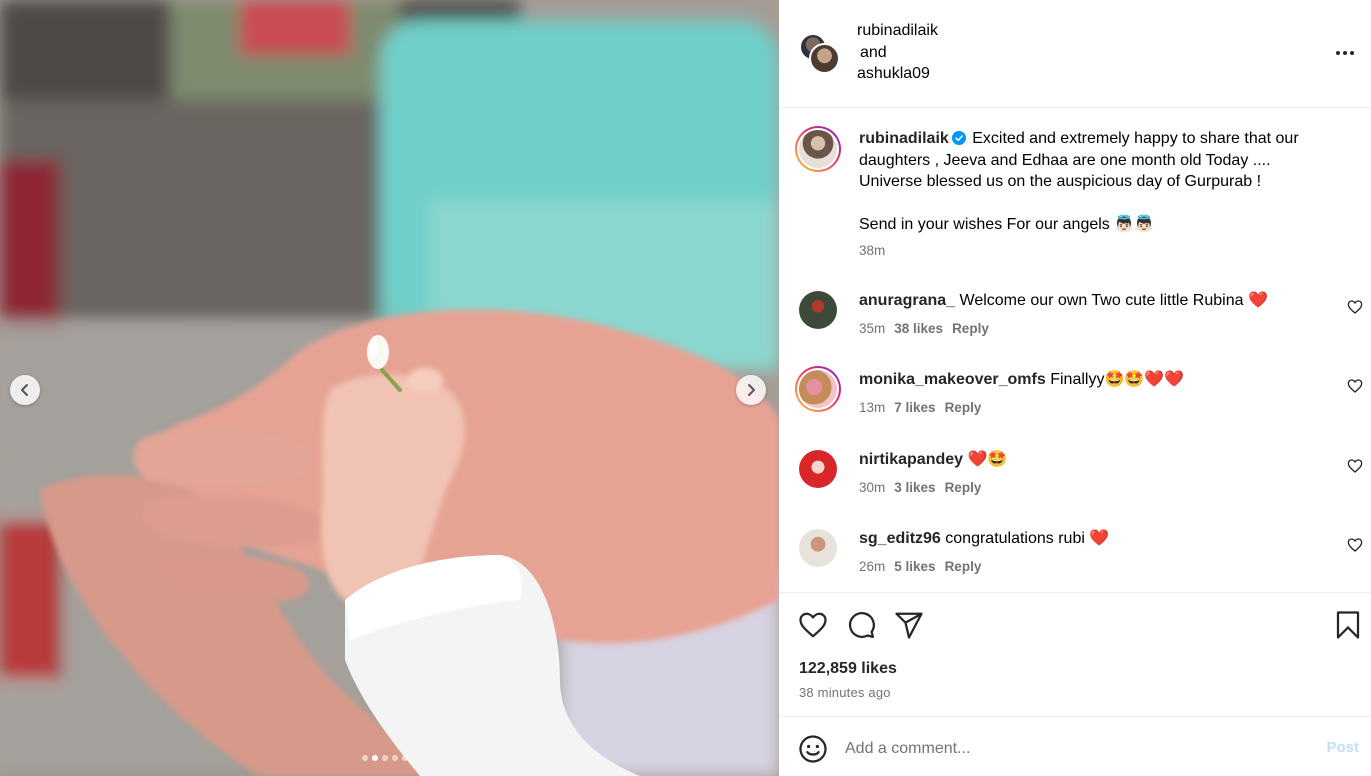  I want to click on comment-likes: 7 likes, so click(914, 407).